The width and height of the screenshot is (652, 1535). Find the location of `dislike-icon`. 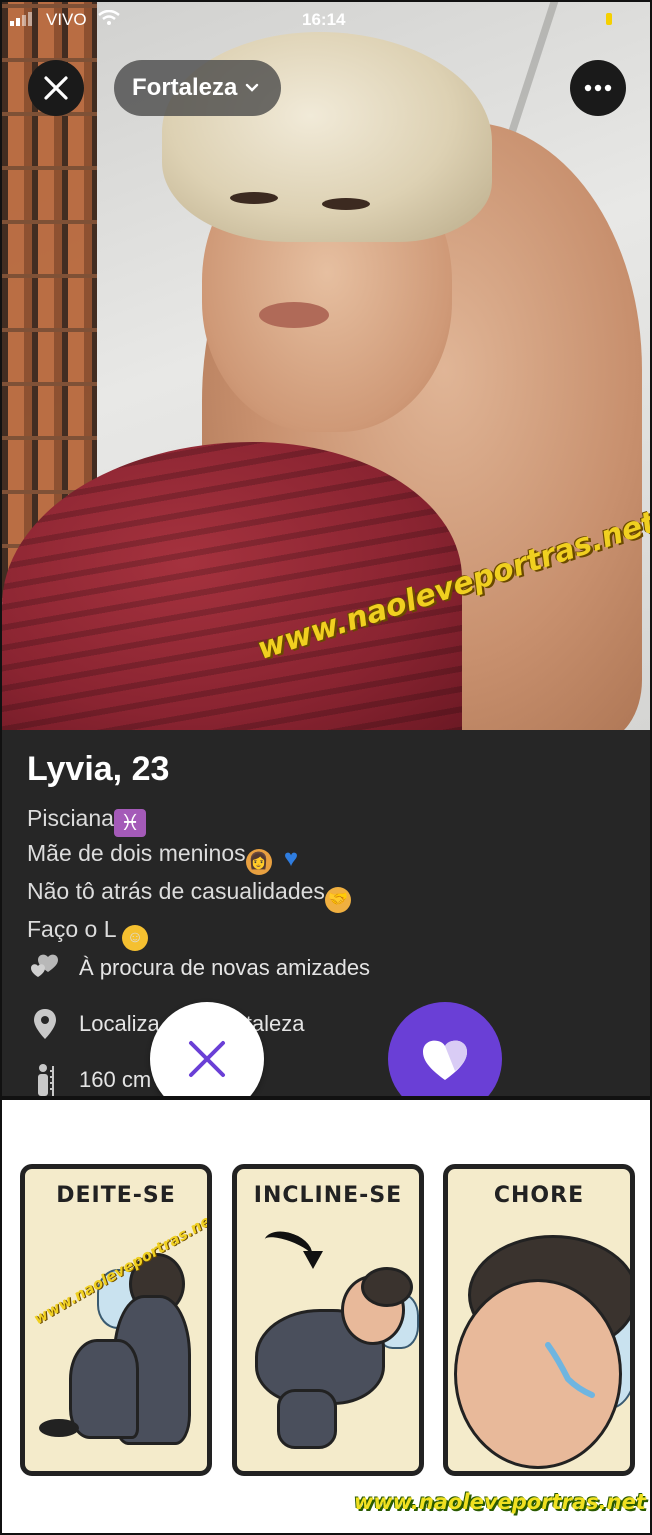

dislike-icon is located at coordinates (207, 1059).